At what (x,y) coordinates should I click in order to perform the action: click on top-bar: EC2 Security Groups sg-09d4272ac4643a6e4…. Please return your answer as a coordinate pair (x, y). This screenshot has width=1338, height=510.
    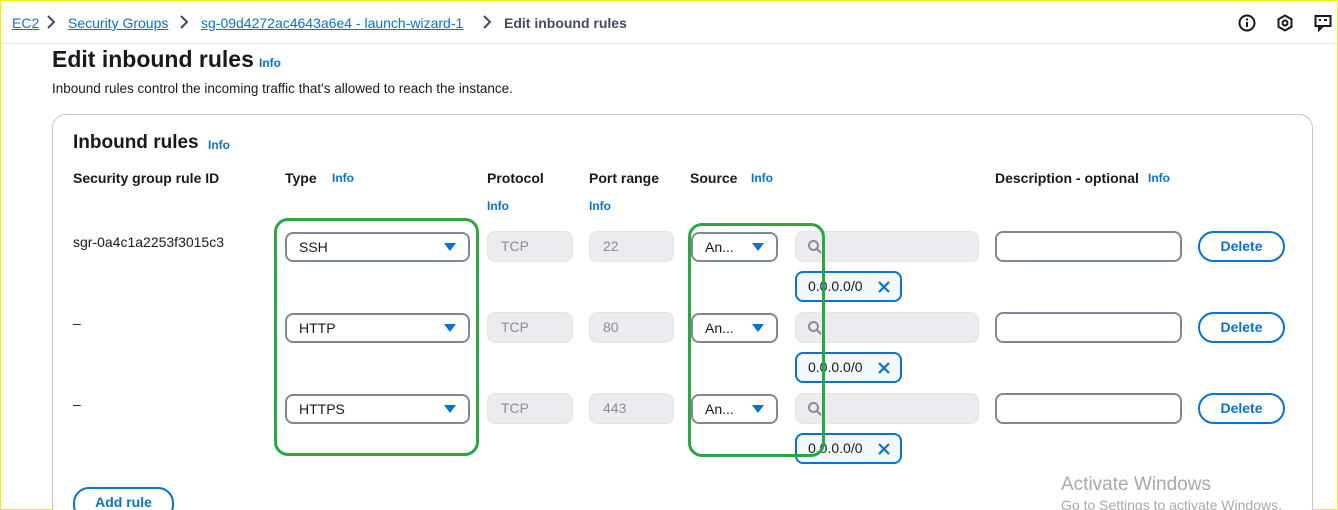
    Looking at the image, I should click on (669, 22).